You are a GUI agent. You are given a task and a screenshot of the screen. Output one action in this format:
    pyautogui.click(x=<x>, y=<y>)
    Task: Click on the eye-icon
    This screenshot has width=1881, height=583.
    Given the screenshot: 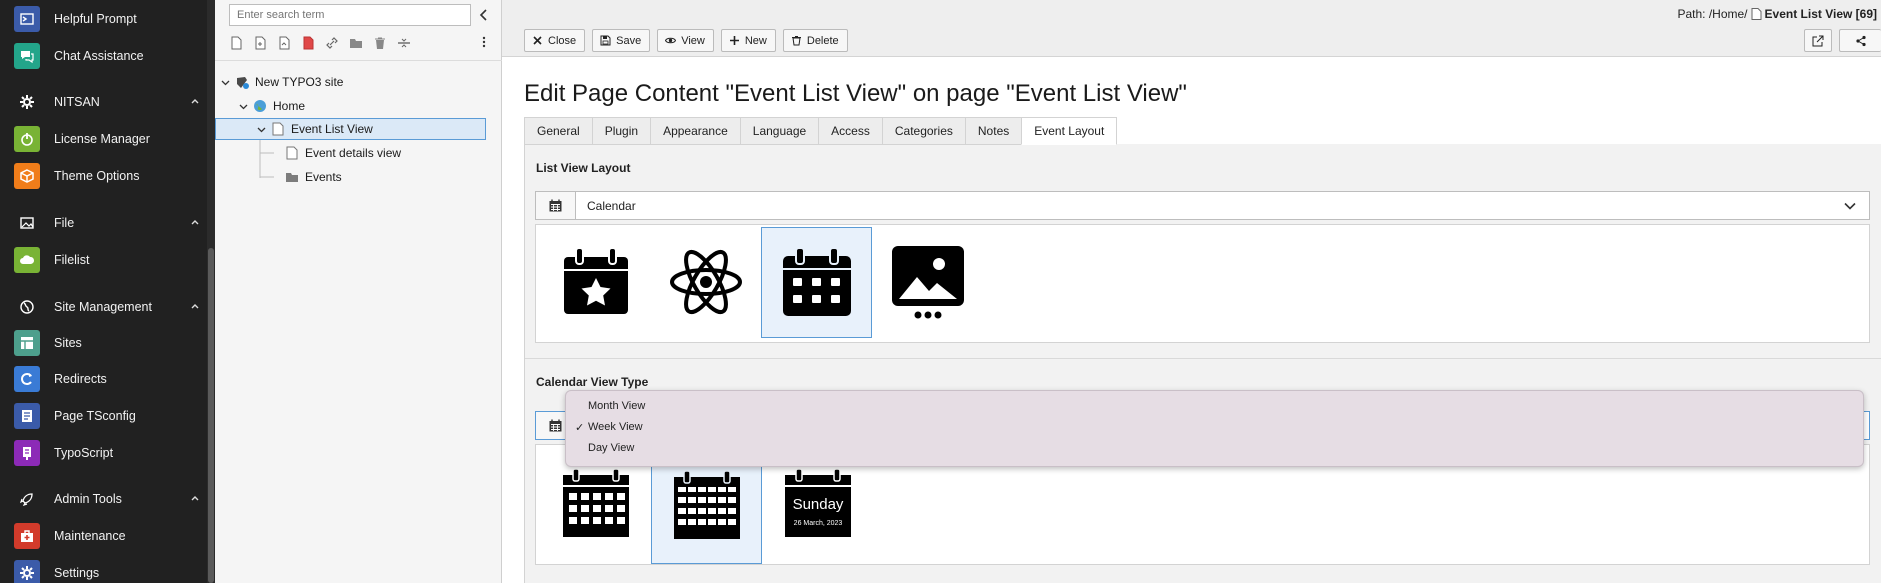 What is the action you would take?
    pyautogui.click(x=671, y=40)
    